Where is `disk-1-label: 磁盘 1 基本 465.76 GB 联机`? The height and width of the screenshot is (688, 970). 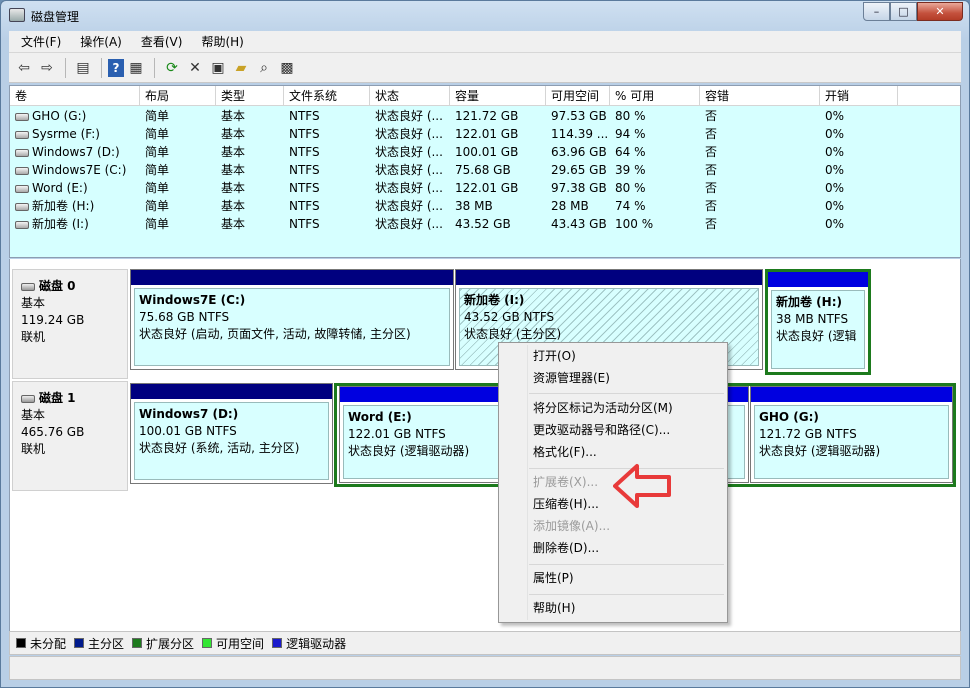
disk-1-label: 磁盘 1 基本 465.76 GB 联机 is located at coordinates (70, 436).